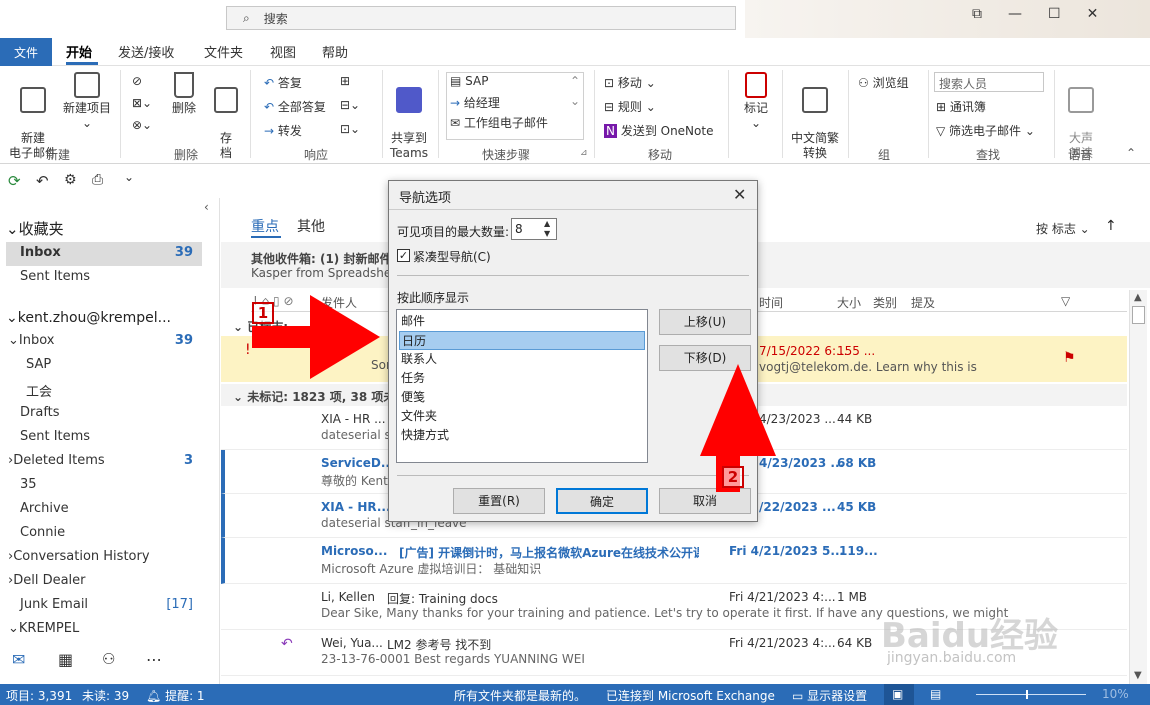 Image resolution: width=1150 pixels, height=705 pixels. Describe the element at coordinates (771, 302) in the screenshot. I see `col-received: 时间` at that location.